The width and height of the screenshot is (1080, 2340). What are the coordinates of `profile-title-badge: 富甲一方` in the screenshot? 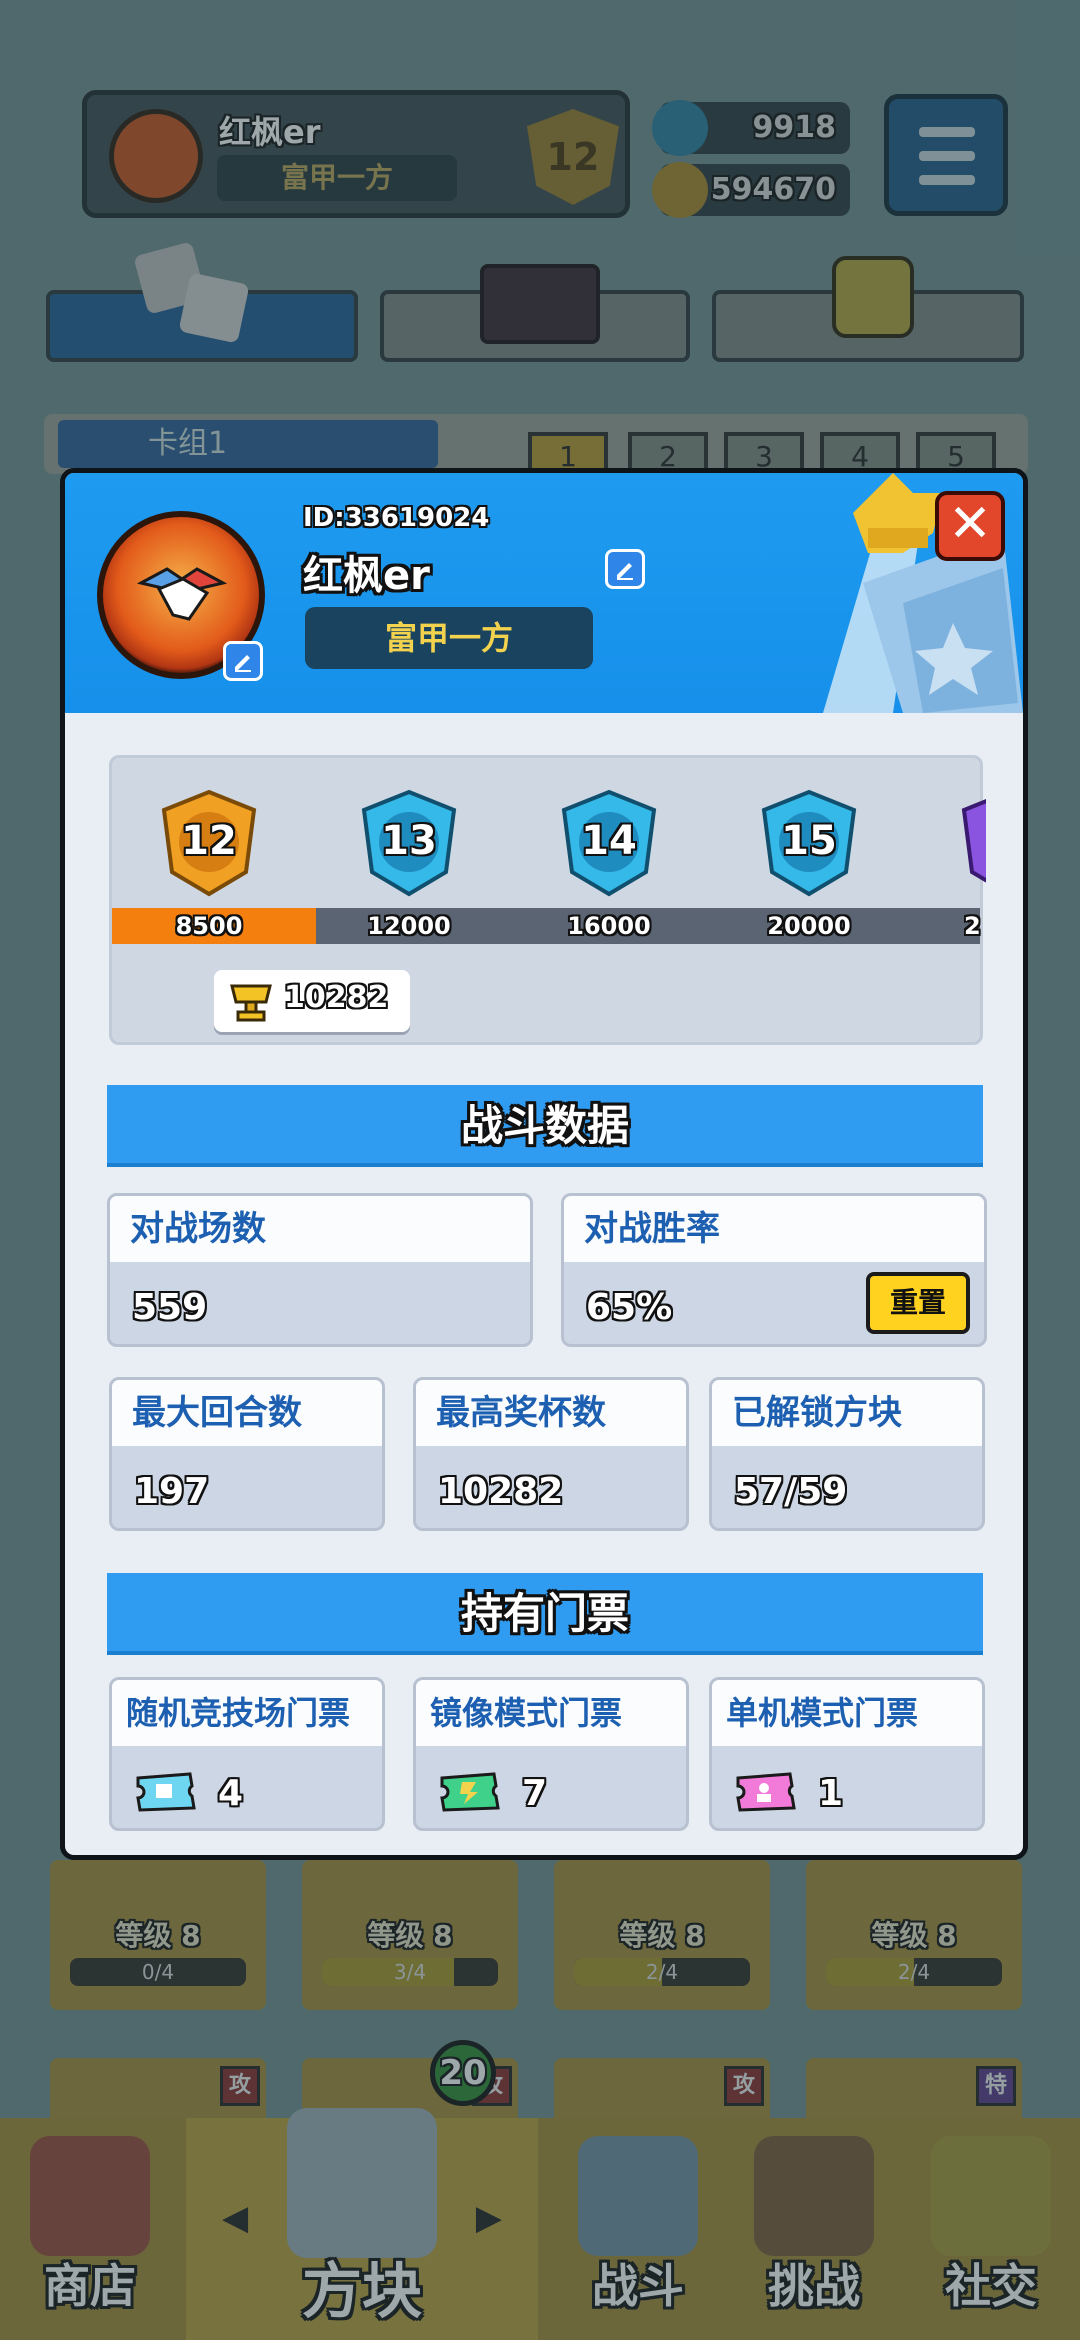 It's located at (449, 638).